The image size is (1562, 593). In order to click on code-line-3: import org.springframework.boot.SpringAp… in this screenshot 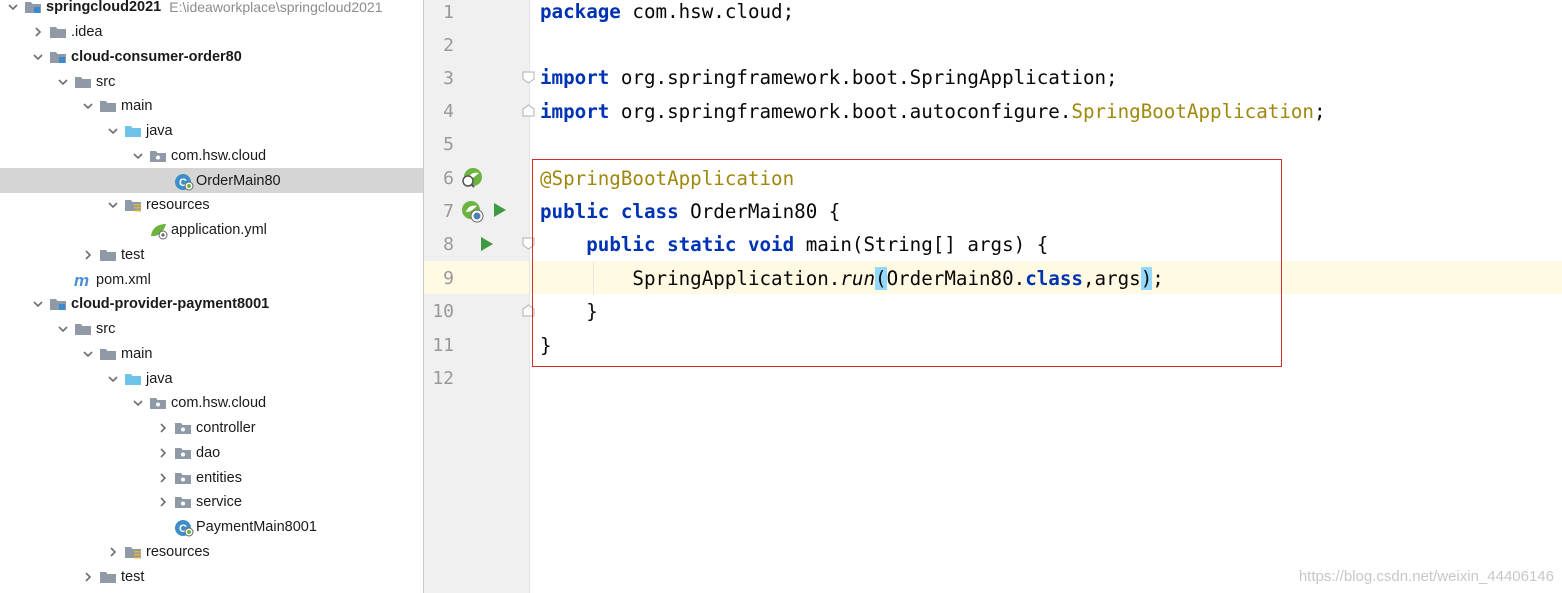, I will do `click(829, 78)`.